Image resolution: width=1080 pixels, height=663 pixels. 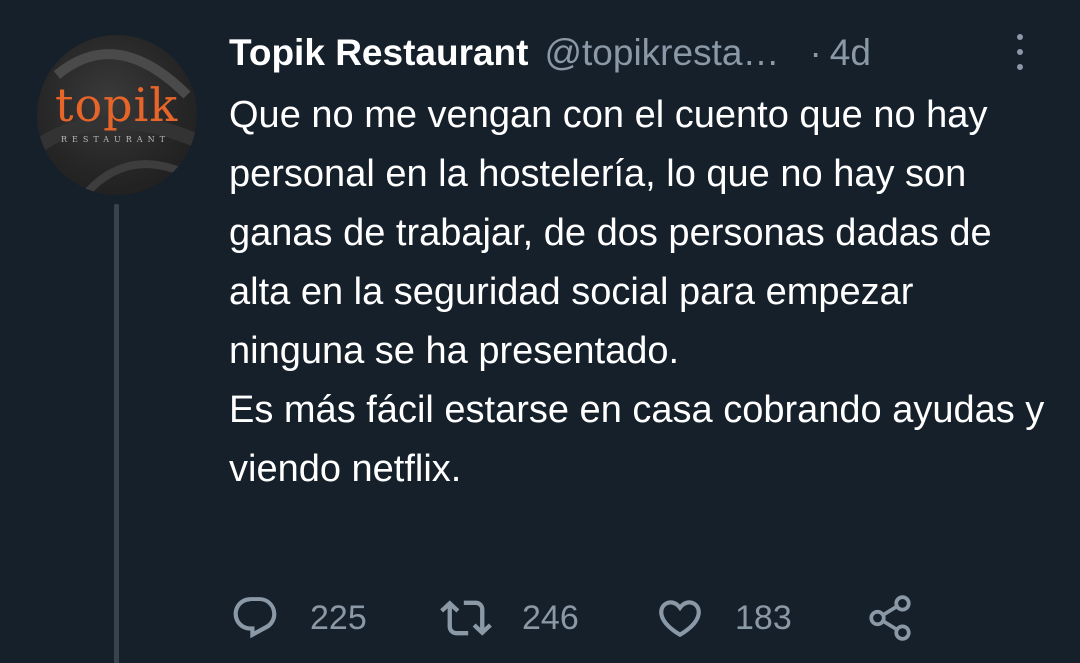 I want to click on like-count: 183, so click(x=763, y=617).